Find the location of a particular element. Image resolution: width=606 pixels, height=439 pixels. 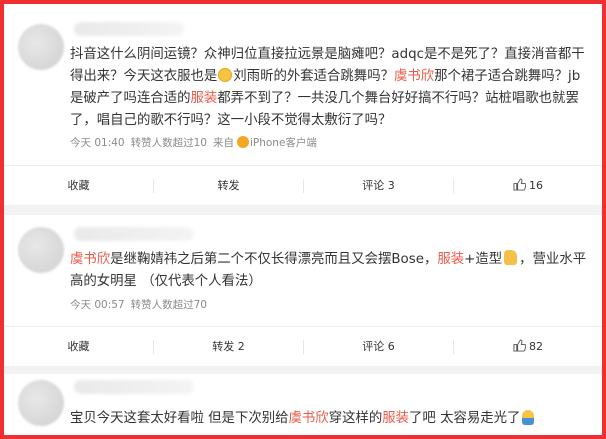

repost-count: 转赞人数超过70 is located at coordinates (168, 305).